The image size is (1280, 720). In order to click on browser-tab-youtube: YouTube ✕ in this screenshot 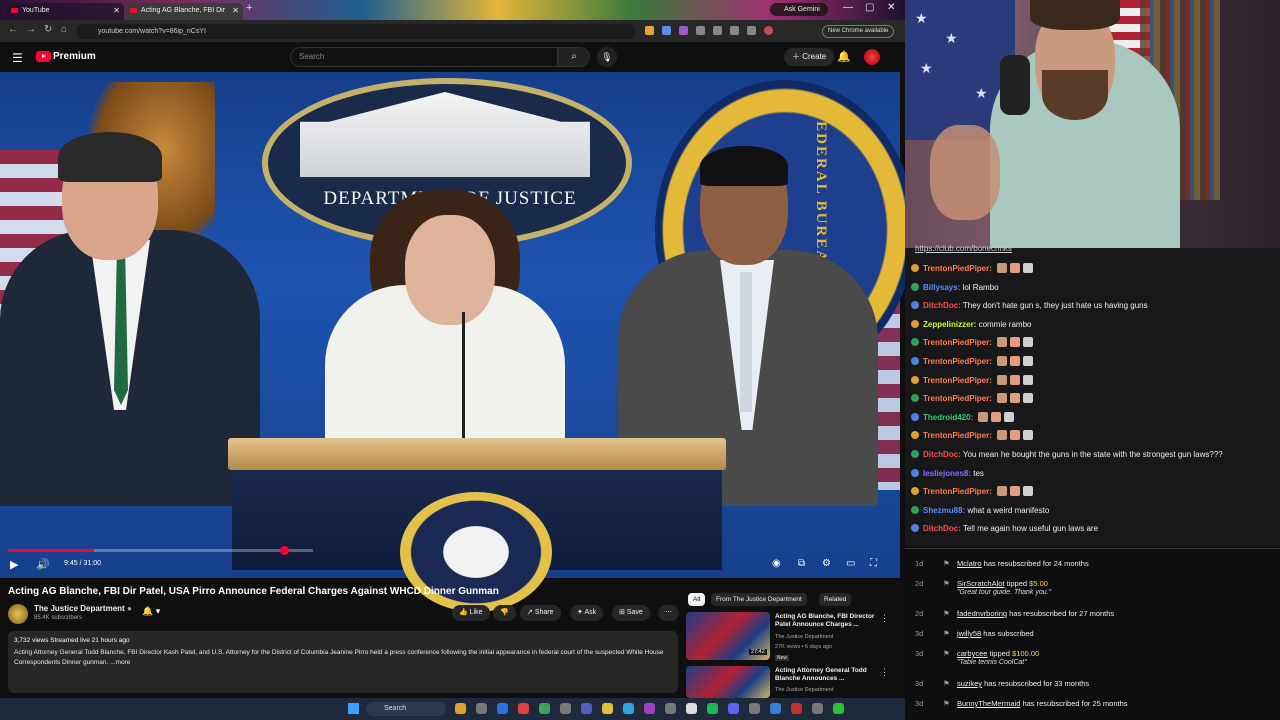, I will do `click(65, 11)`.